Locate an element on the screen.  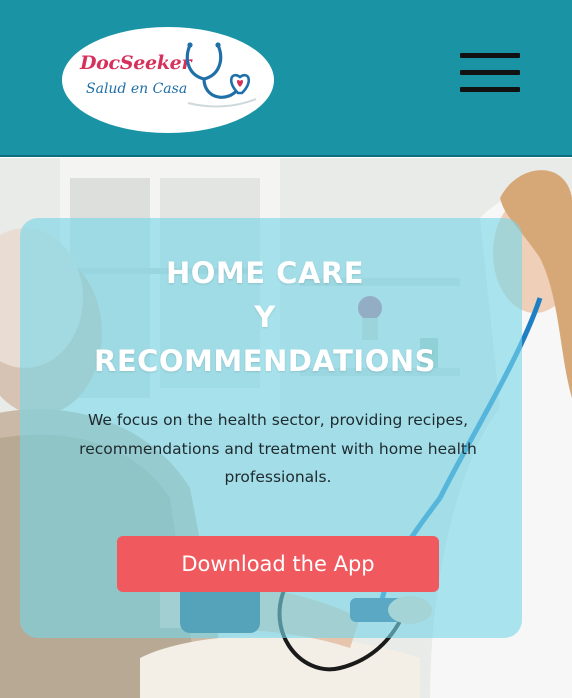
docseeker-logo: DocSeeker Salud en Casa is located at coordinates (168, 80).